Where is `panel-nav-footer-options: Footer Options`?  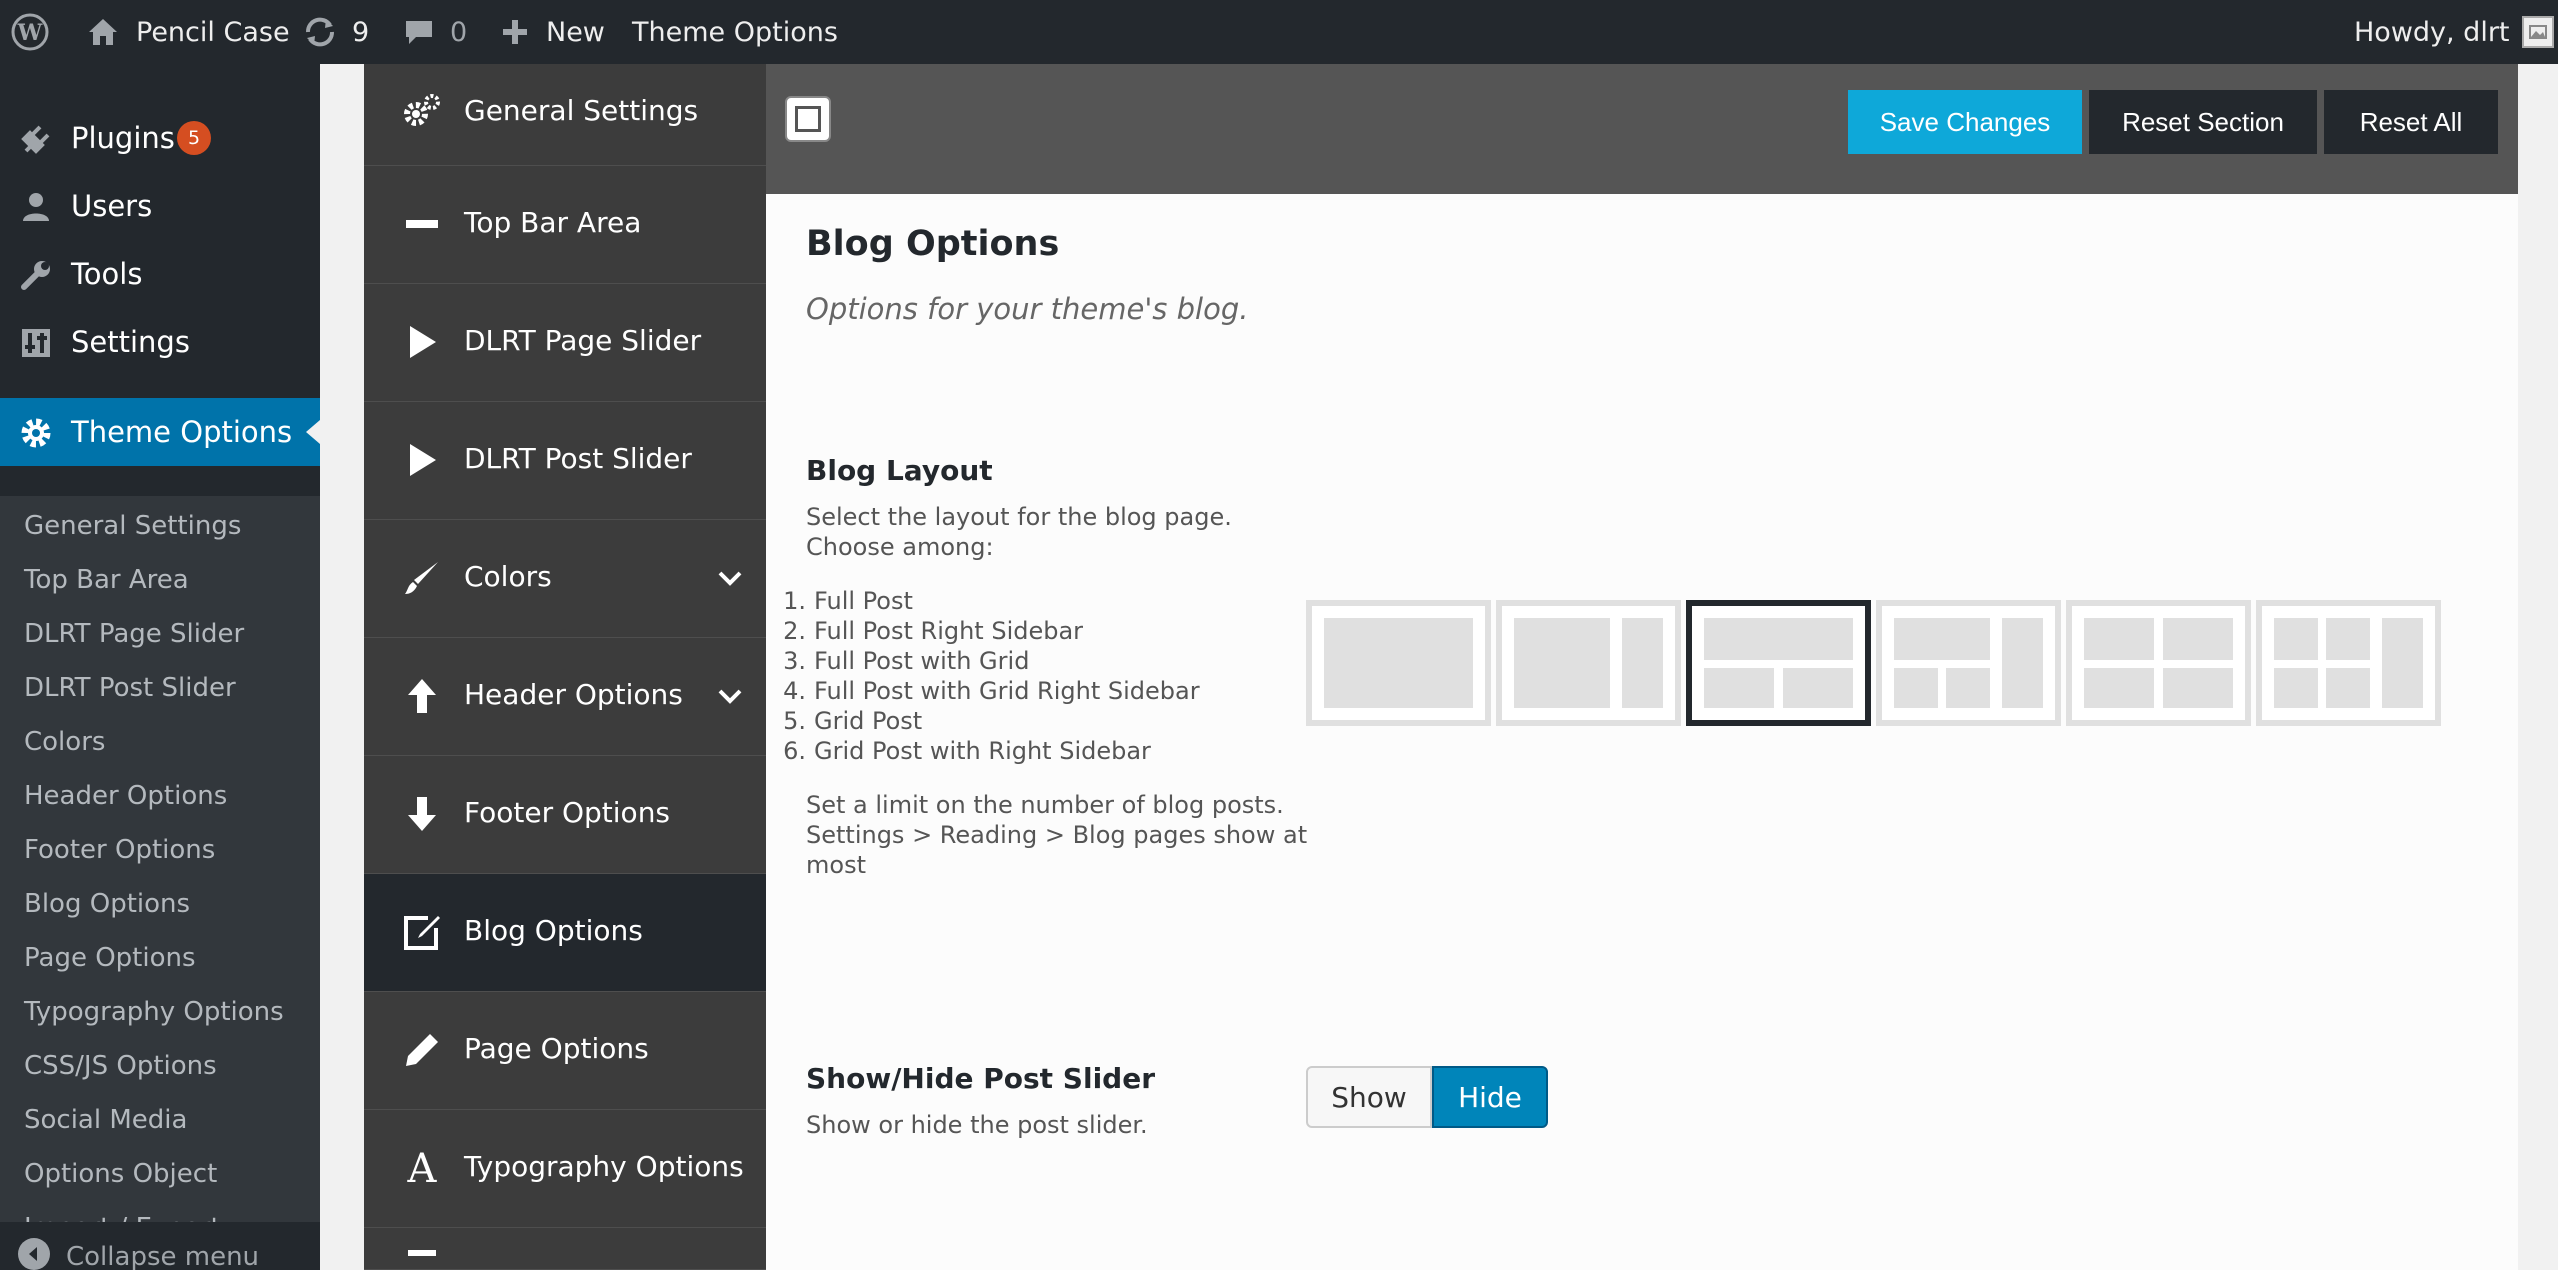
panel-nav-footer-options: Footer Options is located at coordinates (565, 815).